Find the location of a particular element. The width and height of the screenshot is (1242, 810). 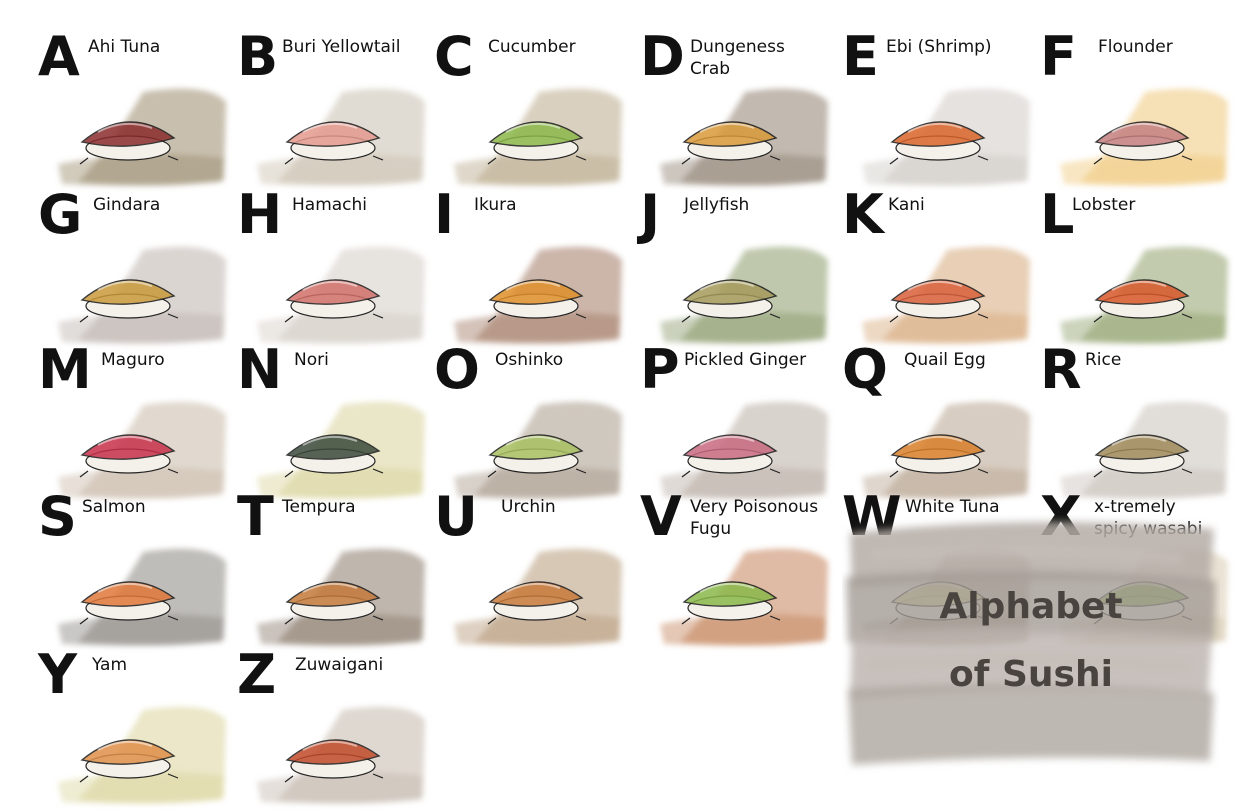

tile-name-line-1: Urchin is located at coordinates (528, 507).